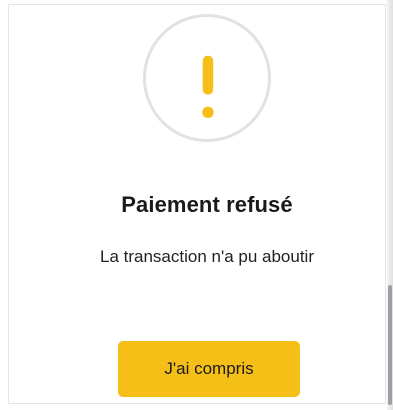 The image size is (393, 410). I want to click on status-icon-circle, so click(207, 78).